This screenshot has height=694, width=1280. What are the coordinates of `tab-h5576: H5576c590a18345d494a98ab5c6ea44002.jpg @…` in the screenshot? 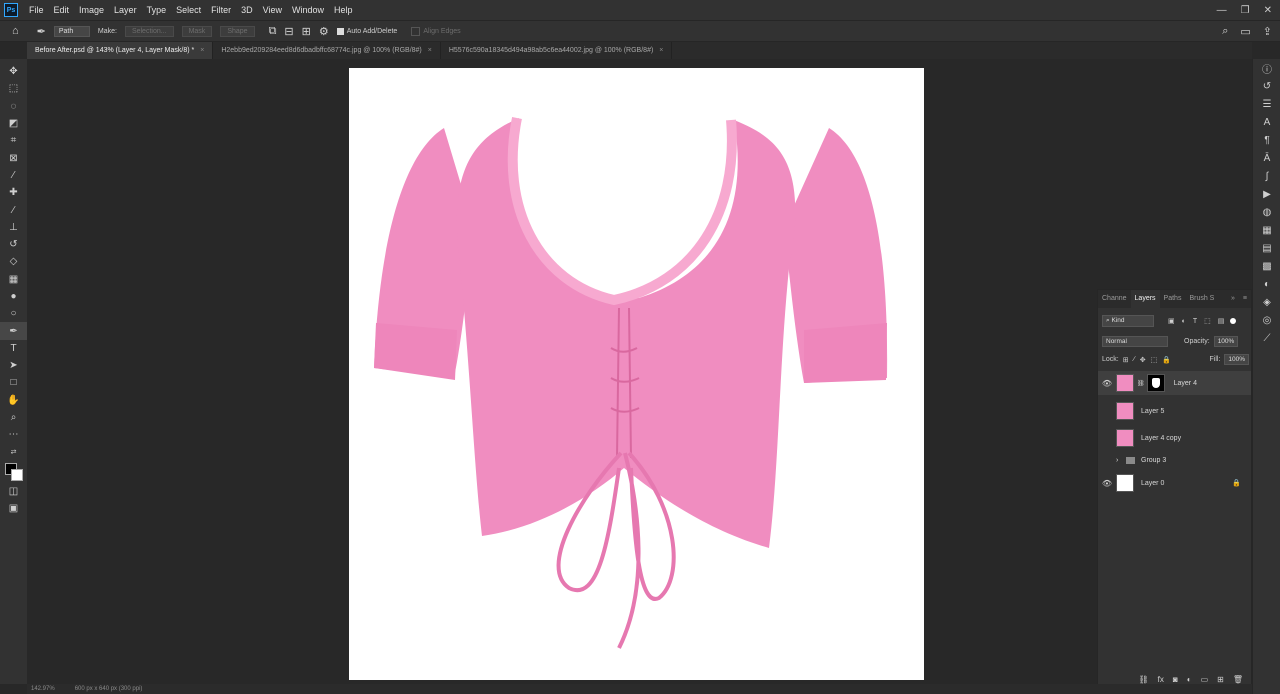 It's located at (556, 50).